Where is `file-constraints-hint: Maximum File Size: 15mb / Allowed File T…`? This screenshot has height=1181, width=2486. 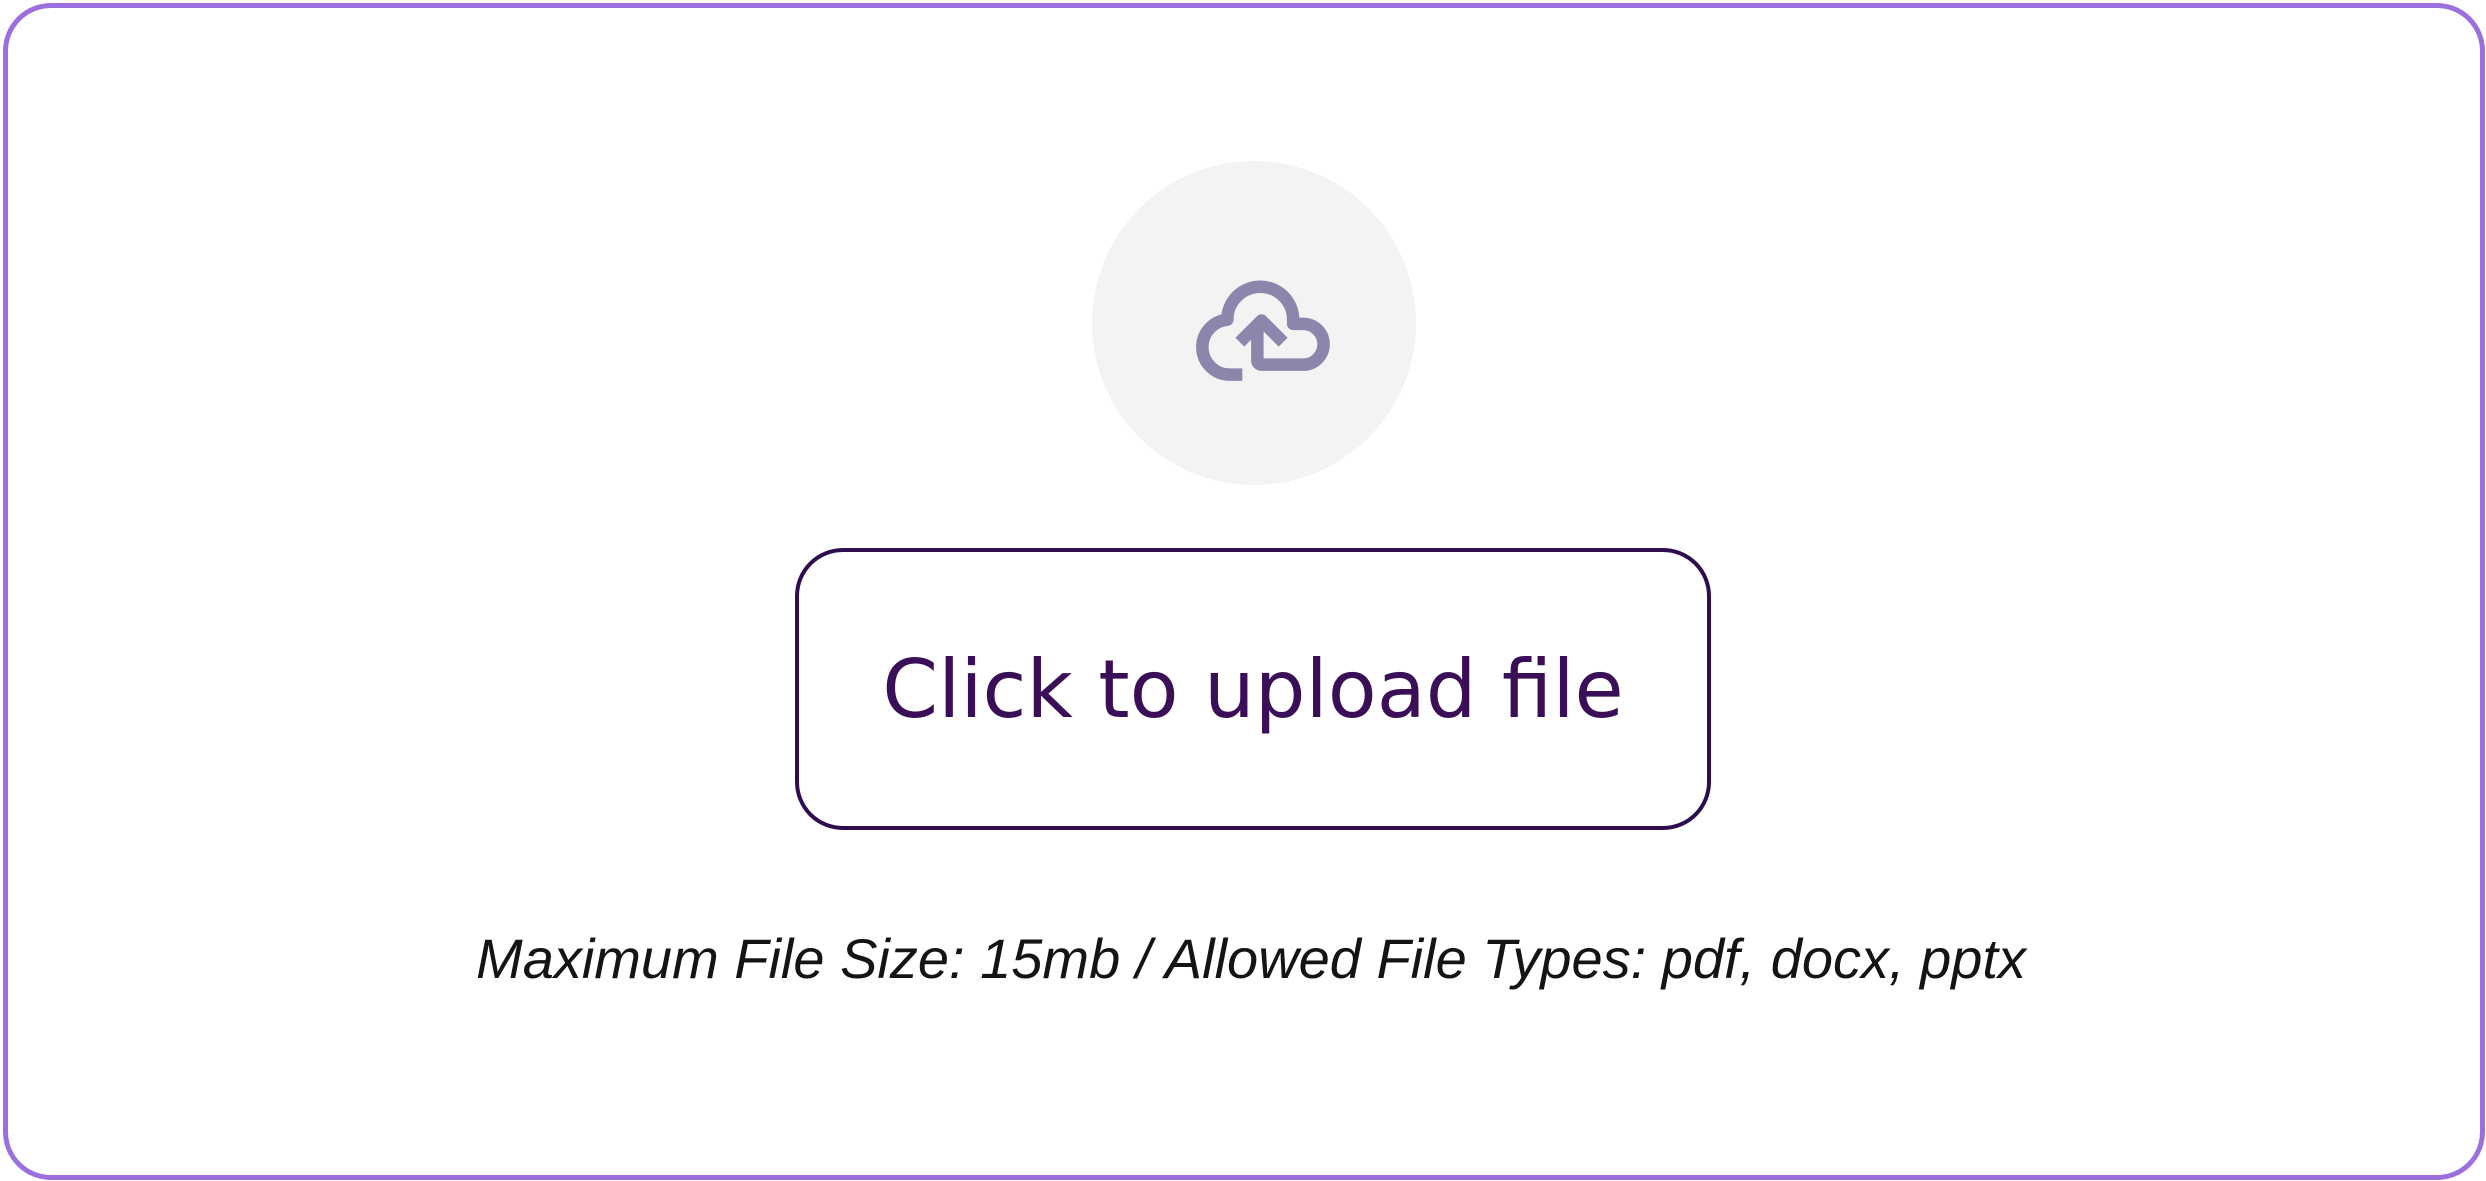 file-constraints-hint: Maximum File Size: 15mb / Allowed File T… is located at coordinates (1251, 958).